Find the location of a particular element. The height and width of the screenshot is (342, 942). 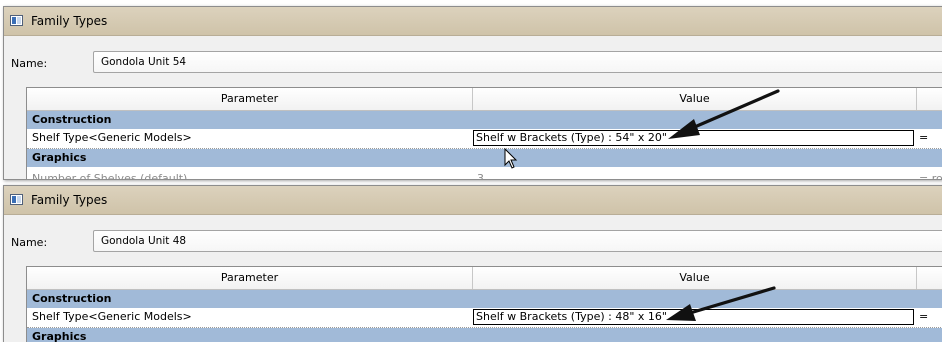

shelf-type-value-field: Shelf w Brackets (Type) : 54" x 20" is located at coordinates (693, 138).